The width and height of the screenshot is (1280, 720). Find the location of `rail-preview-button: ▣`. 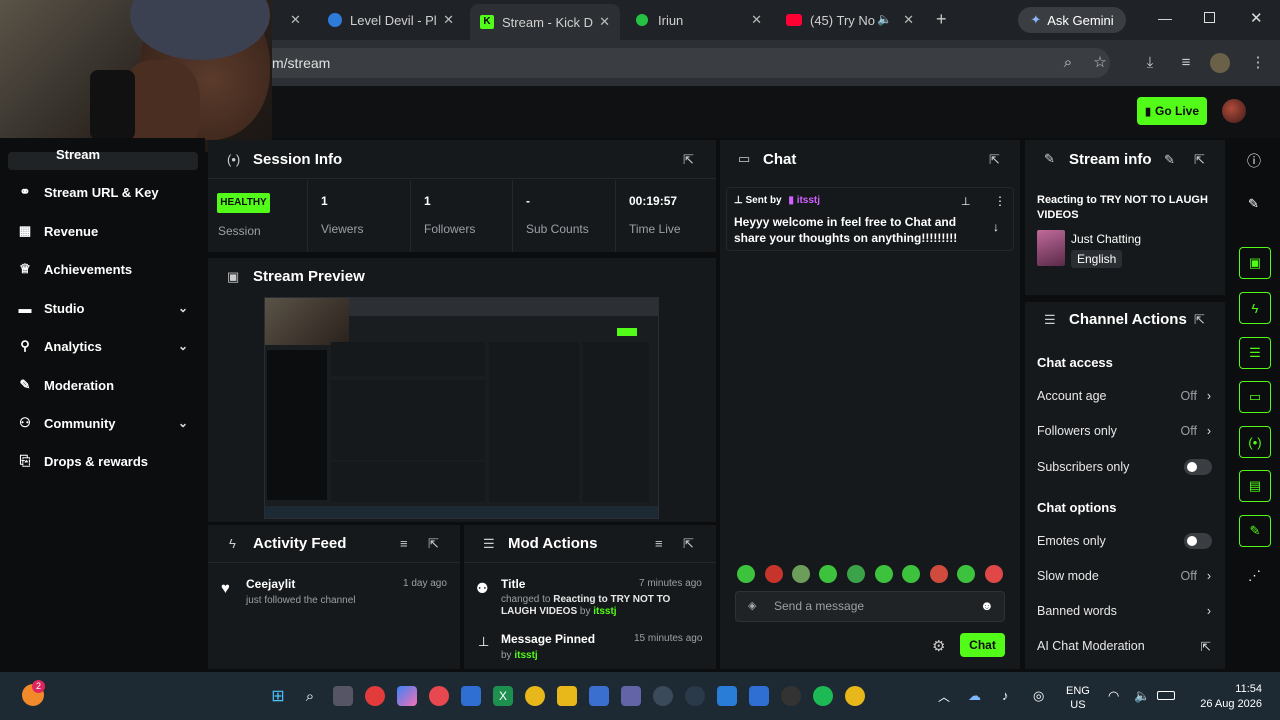

rail-preview-button: ▣ is located at coordinates (1255, 263).